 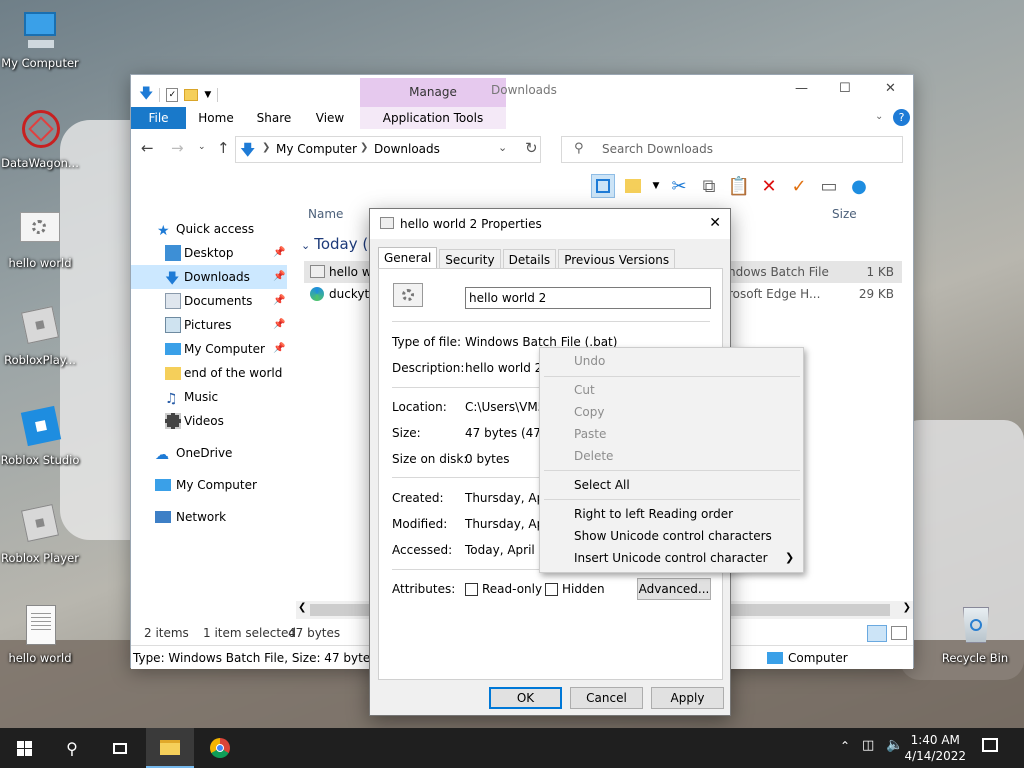 I want to click on description-value: hello world 2, so click(x=503, y=368).